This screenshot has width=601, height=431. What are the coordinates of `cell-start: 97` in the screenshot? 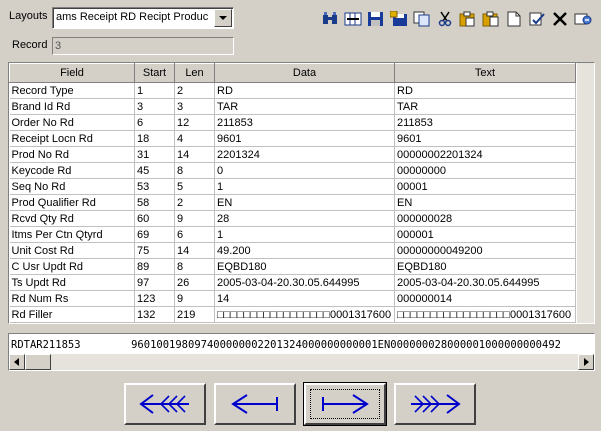 It's located at (154, 282).